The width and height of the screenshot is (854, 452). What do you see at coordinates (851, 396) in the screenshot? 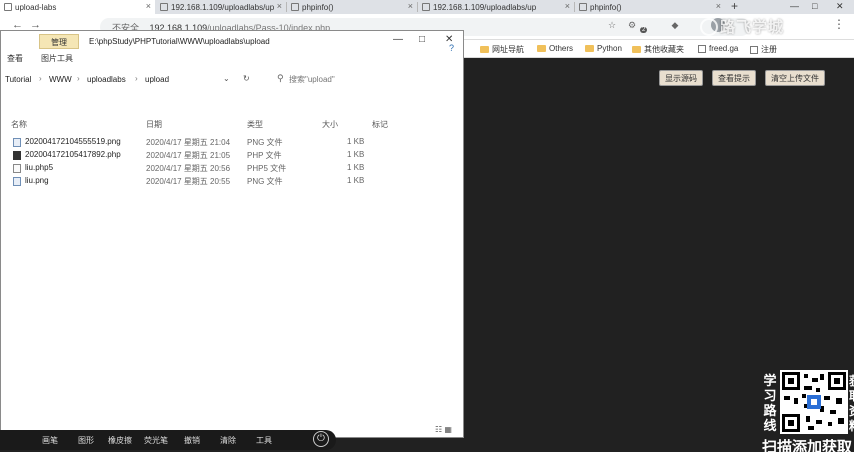
I see `promo-char: 取` at bounding box center [851, 396].